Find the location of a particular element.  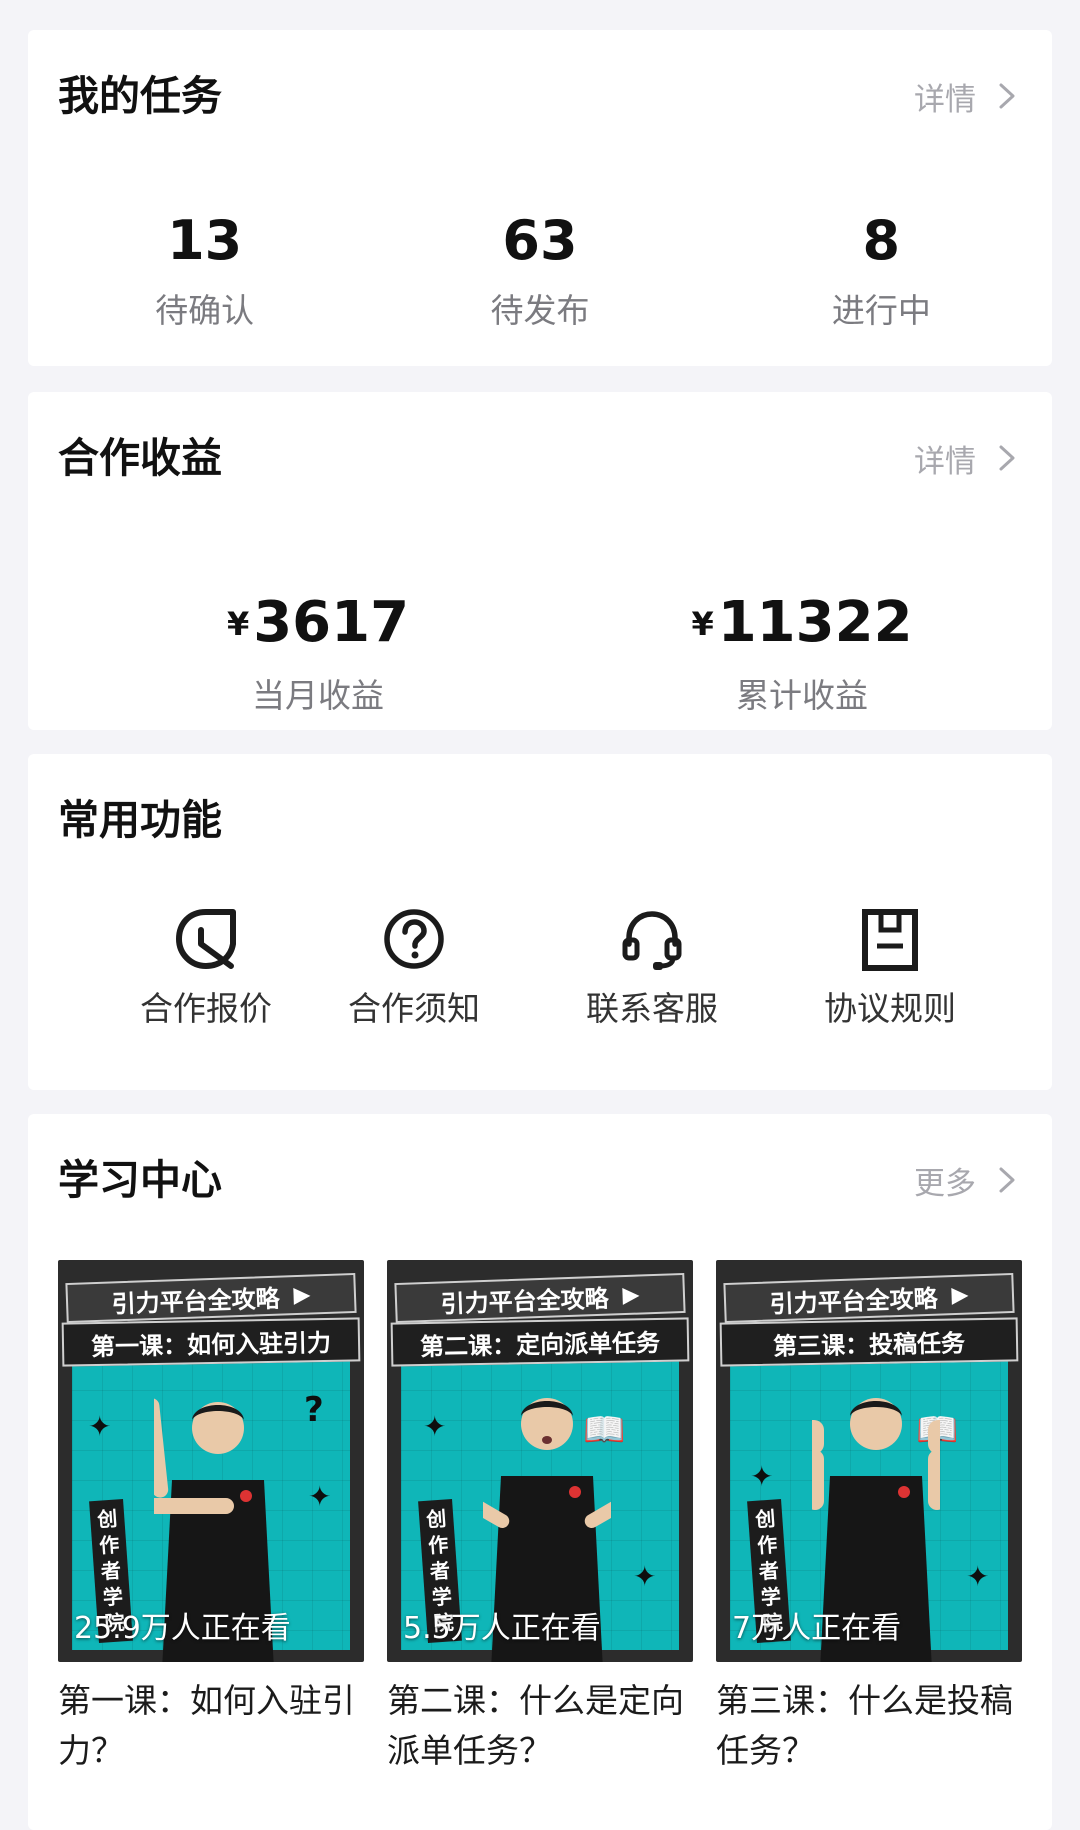

video-title: 第一课：如何入驻引力？ is located at coordinates (206, 1725).